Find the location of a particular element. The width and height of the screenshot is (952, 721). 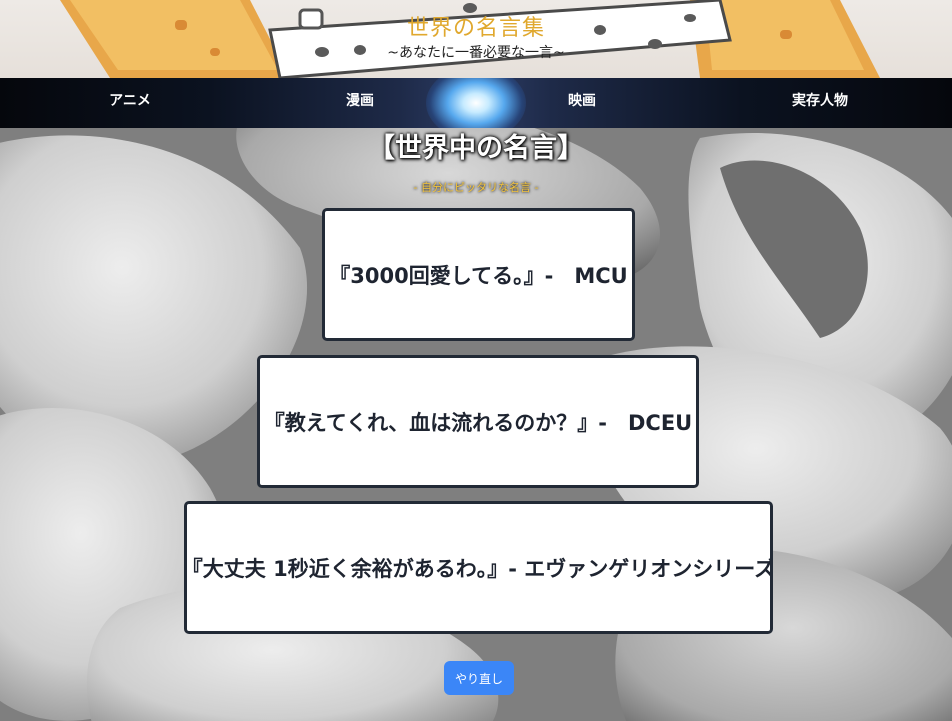

nav-item-movie: 映画 is located at coordinates (582, 103).